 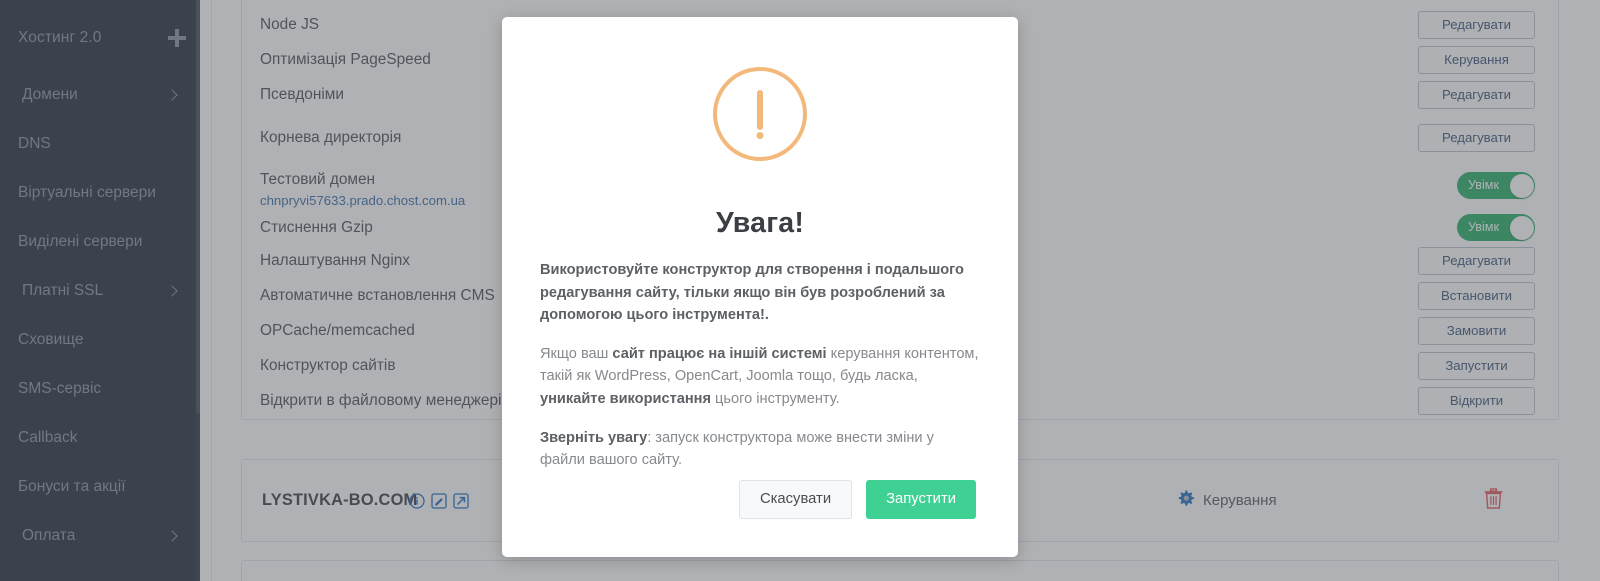 I want to click on modal-title: Увага!, so click(x=760, y=223).